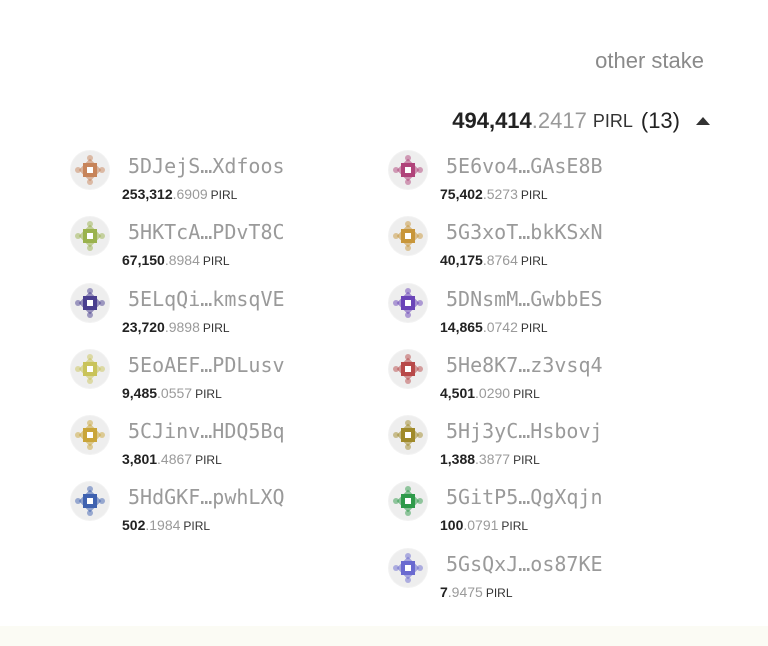  What do you see at coordinates (461, 194) in the screenshot?
I see `stake-integer: 75,402` at bounding box center [461, 194].